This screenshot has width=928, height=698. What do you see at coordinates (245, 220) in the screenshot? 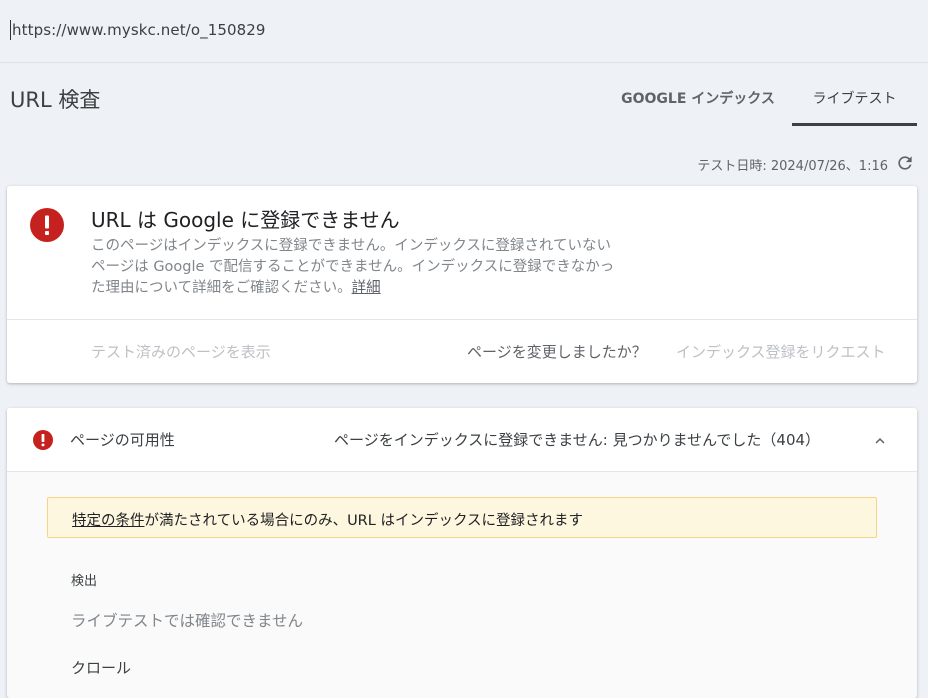
I see `result-heading: URL は Google に登録できません` at bounding box center [245, 220].